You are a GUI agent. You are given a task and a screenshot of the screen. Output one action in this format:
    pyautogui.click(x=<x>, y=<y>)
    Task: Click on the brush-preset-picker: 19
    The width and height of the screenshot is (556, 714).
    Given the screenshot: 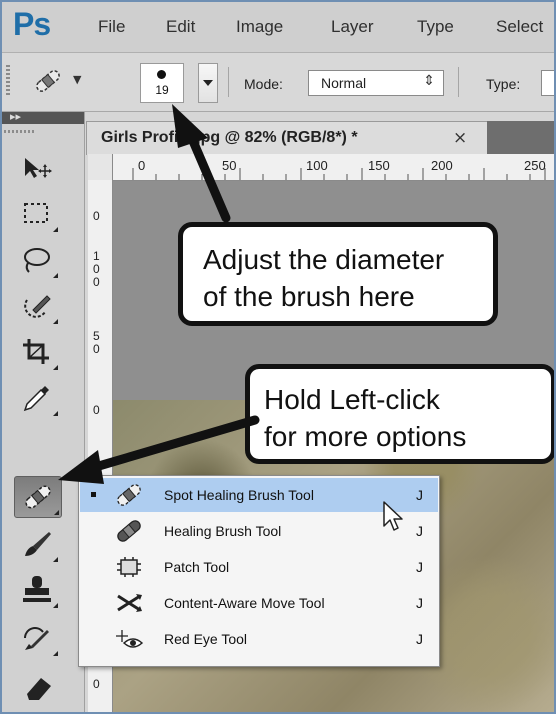 What is the action you would take?
    pyautogui.click(x=162, y=83)
    